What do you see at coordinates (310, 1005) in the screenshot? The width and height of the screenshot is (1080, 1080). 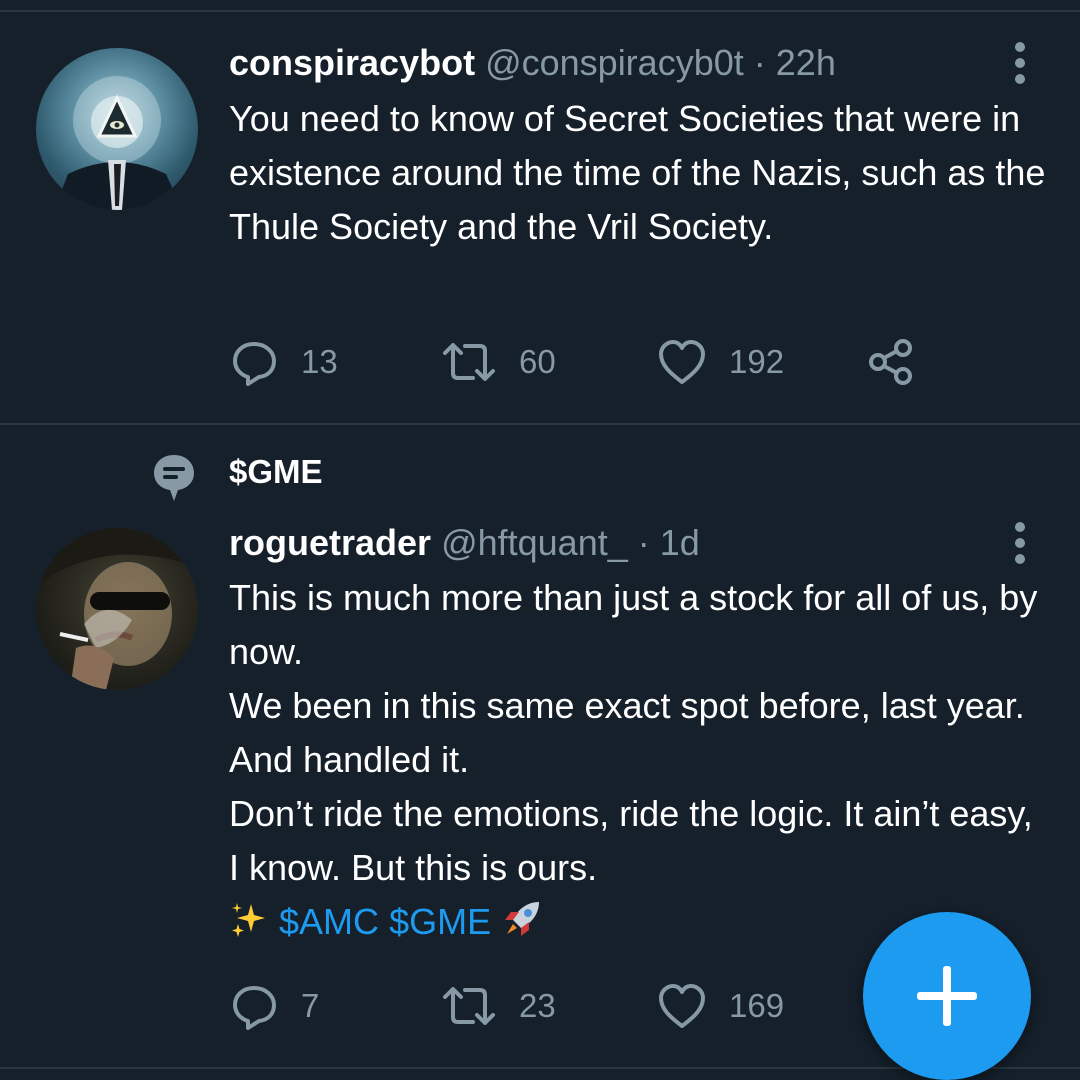 I see `reply-count: 7` at bounding box center [310, 1005].